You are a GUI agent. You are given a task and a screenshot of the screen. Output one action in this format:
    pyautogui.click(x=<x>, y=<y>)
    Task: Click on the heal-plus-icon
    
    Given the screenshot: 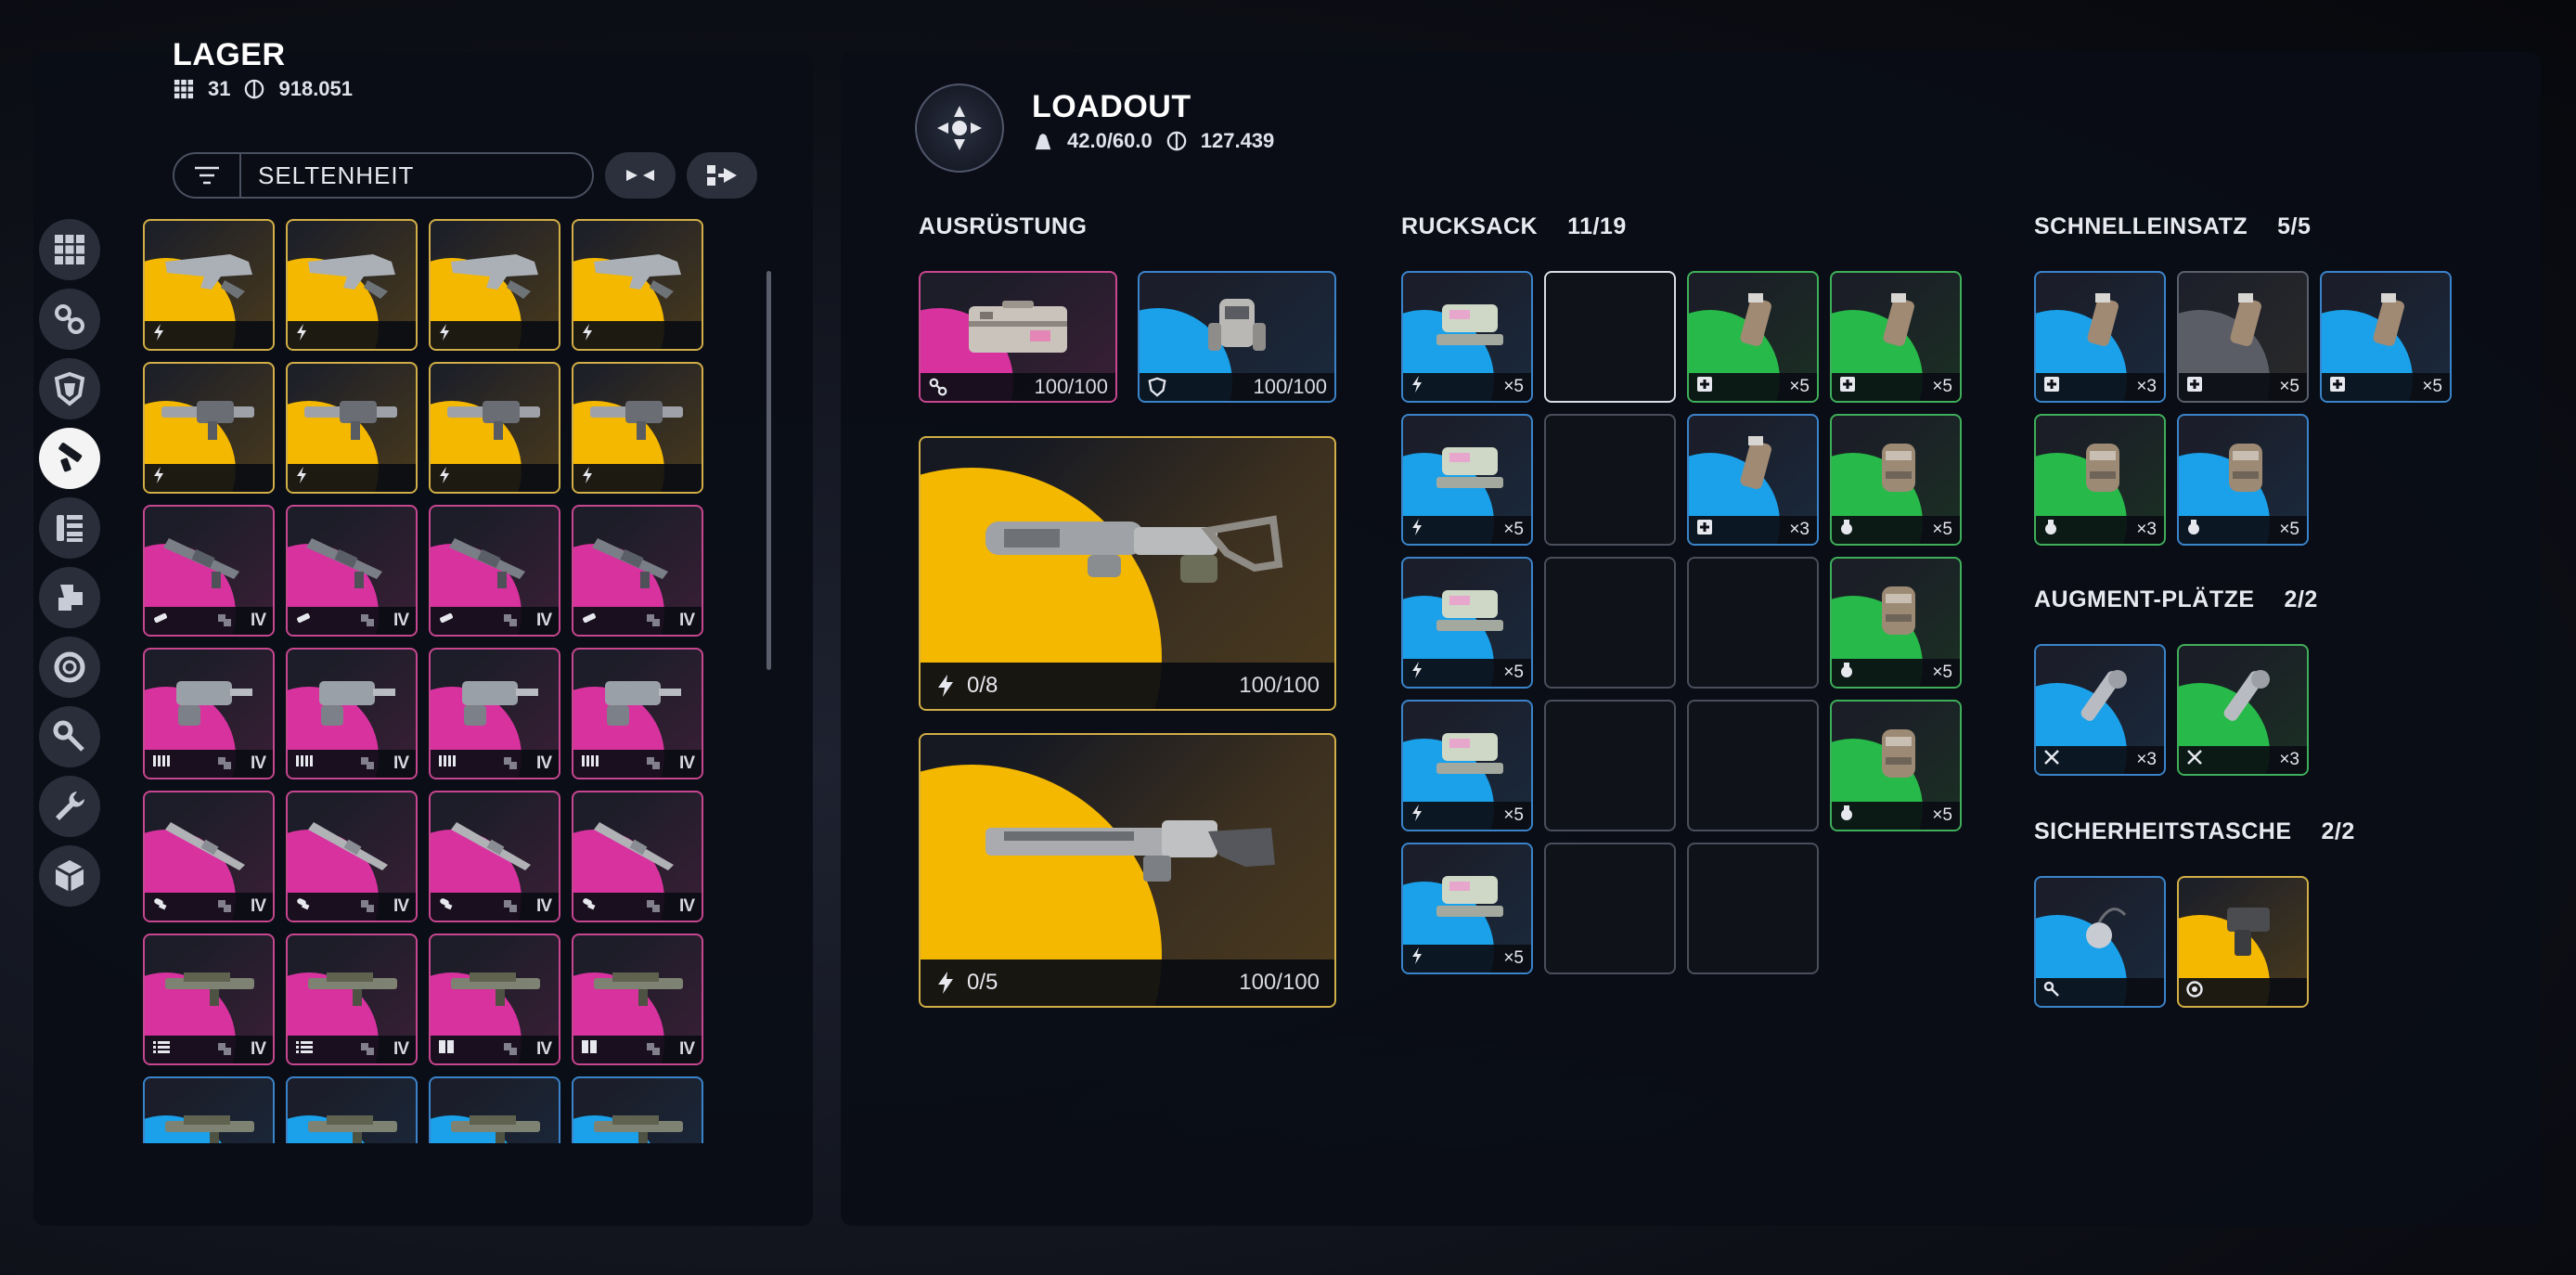 What is the action you would take?
    pyautogui.click(x=1704, y=387)
    